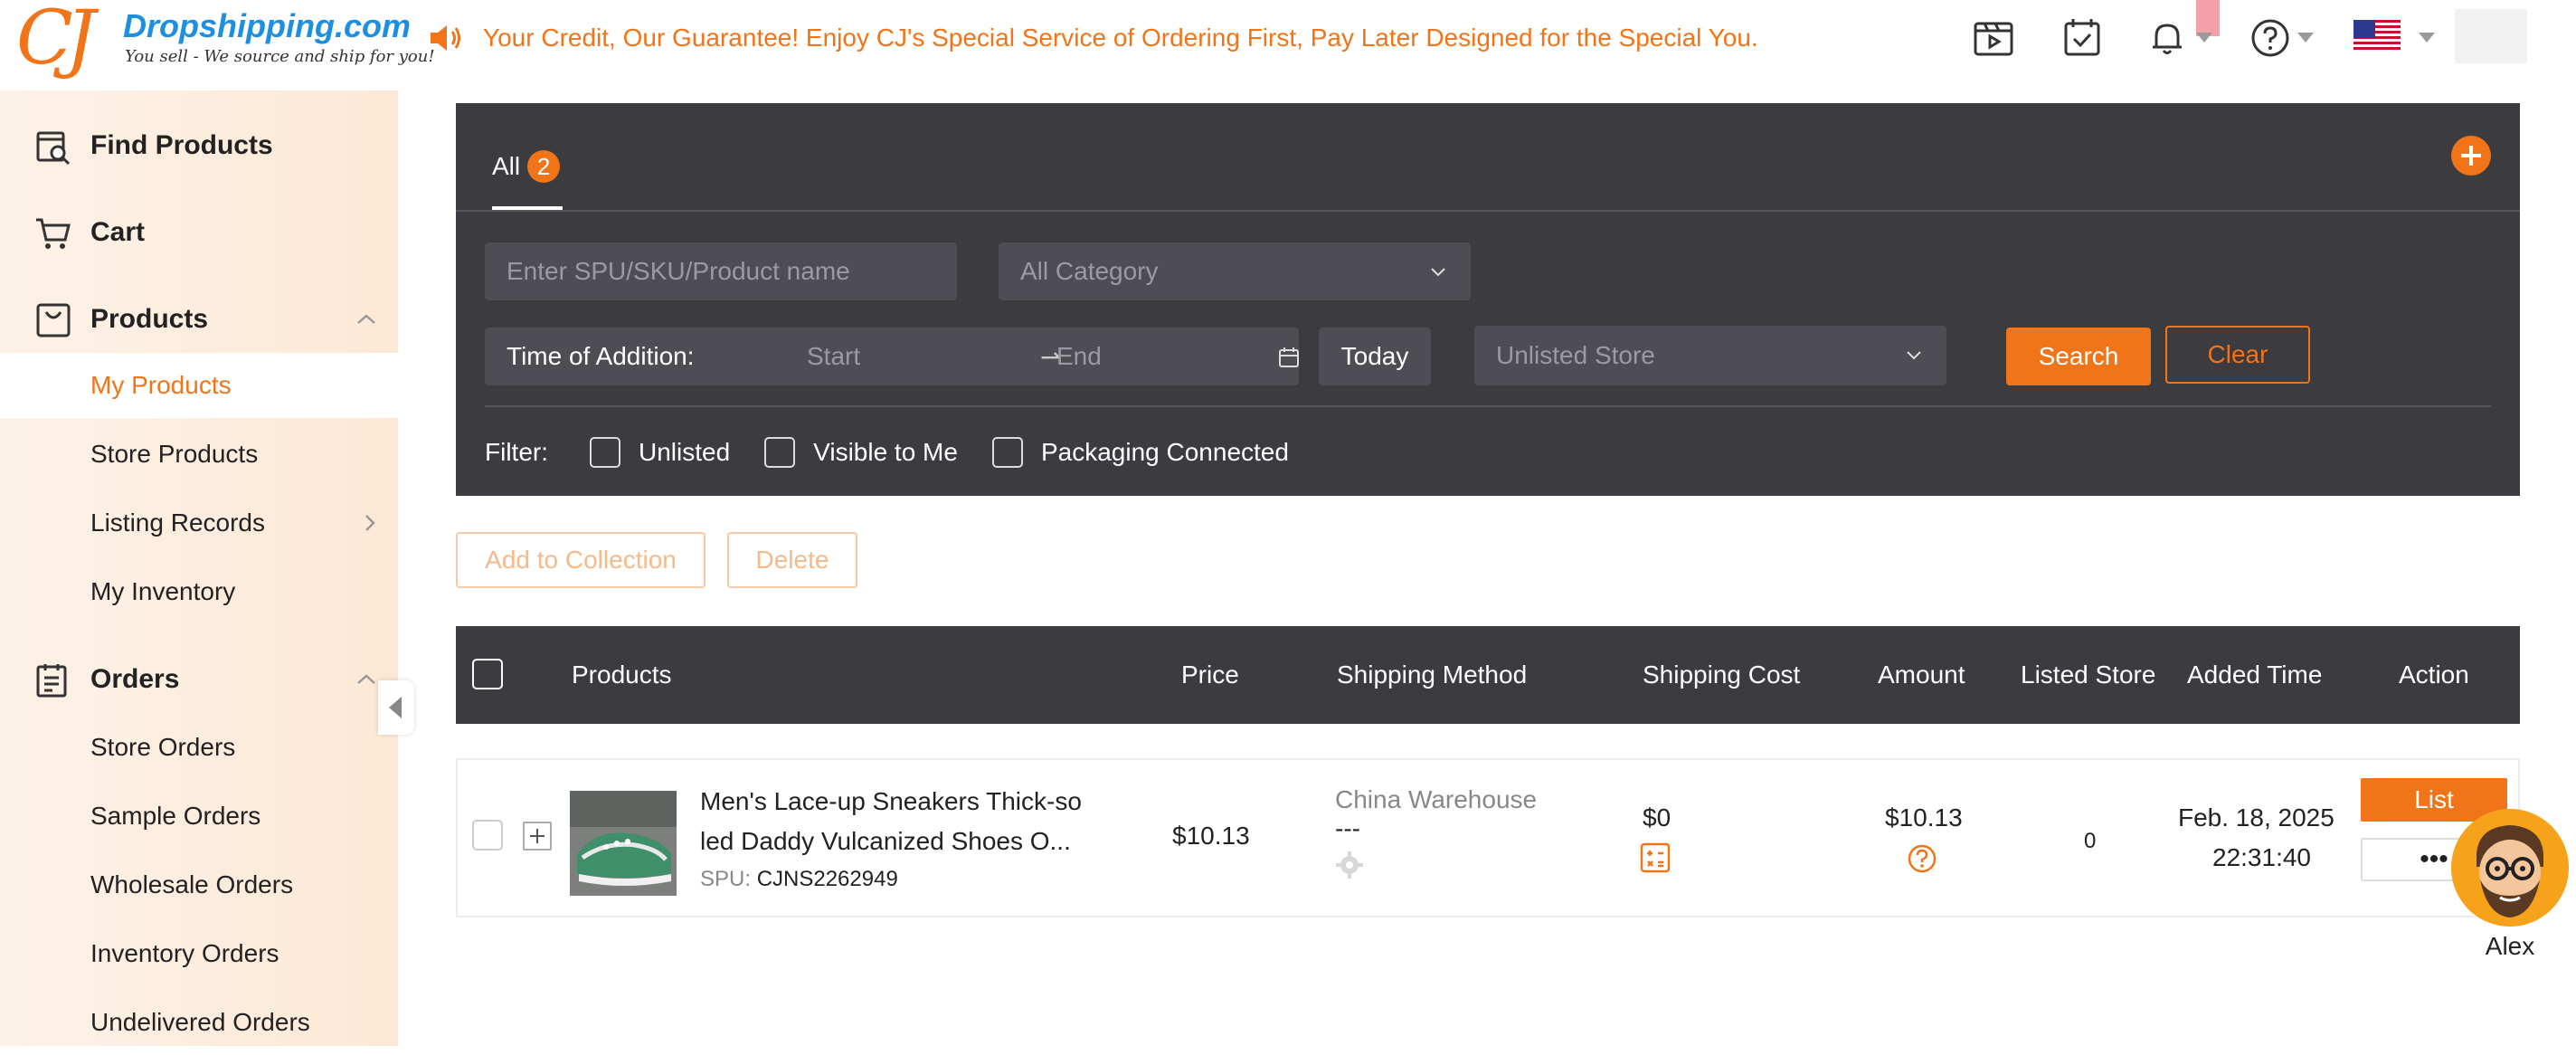 Image resolution: width=2576 pixels, height=1055 pixels. What do you see at coordinates (833, 357) in the screenshot?
I see `date-start-input: Start` at bounding box center [833, 357].